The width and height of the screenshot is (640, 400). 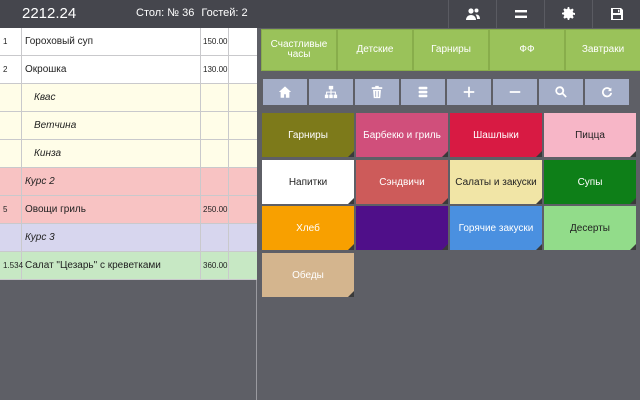 What do you see at coordinates (111, 153) in the screenshot?
I see `row-name: Кинза` at bounding box center [111, 153].